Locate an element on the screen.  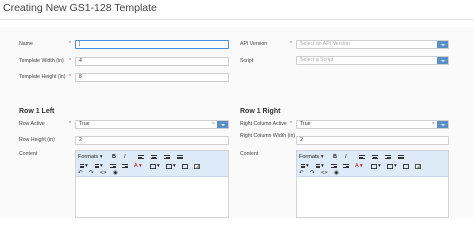
column-active-dropdown-toggle is located at coordinates (442, 124).